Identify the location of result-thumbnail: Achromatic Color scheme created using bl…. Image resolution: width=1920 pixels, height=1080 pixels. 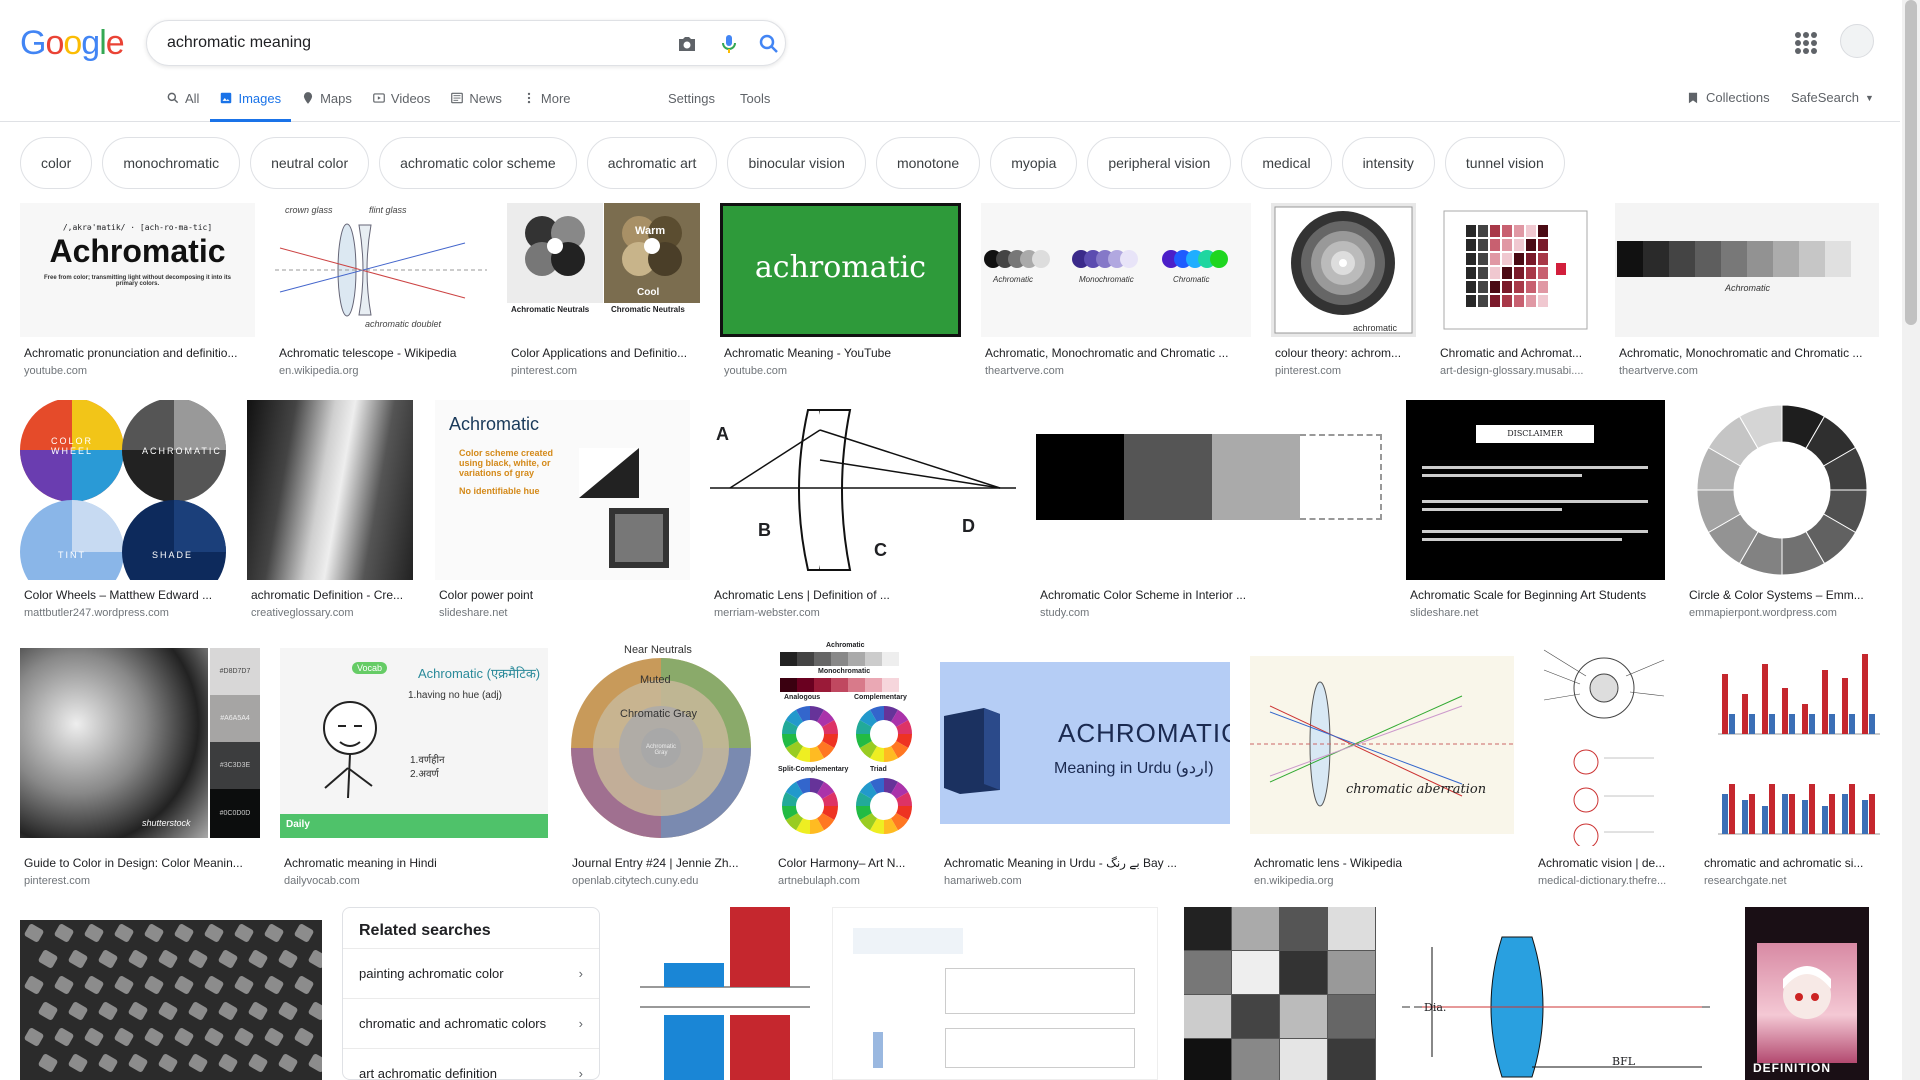
(562, 490).